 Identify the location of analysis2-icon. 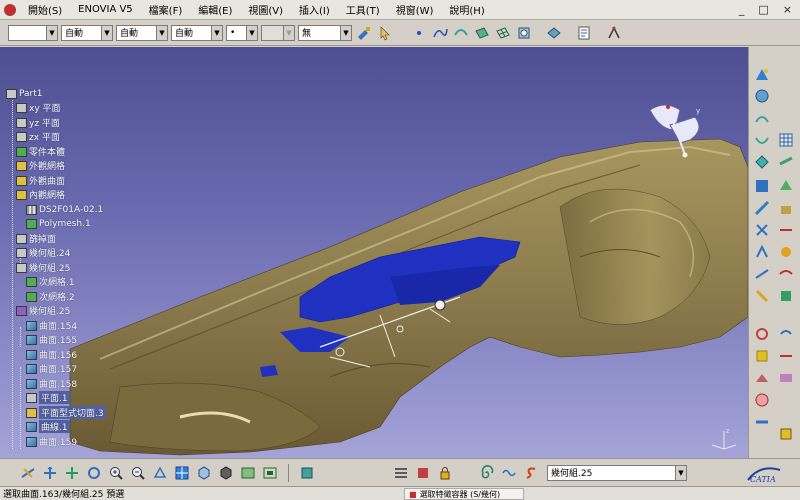
(762, 378).